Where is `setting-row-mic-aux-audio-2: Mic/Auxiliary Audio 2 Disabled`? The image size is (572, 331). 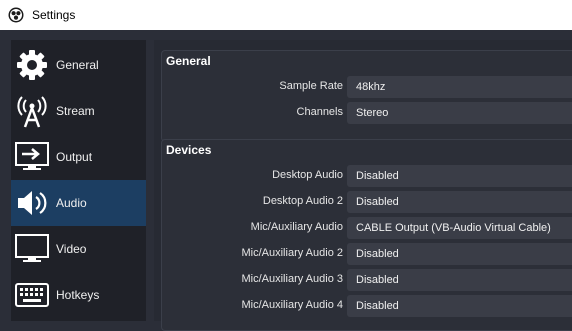
setting-row-mic-aux-audio-2: Mic/Auxiliary Audio 2 Disabled is located at coordinates (367, 254).